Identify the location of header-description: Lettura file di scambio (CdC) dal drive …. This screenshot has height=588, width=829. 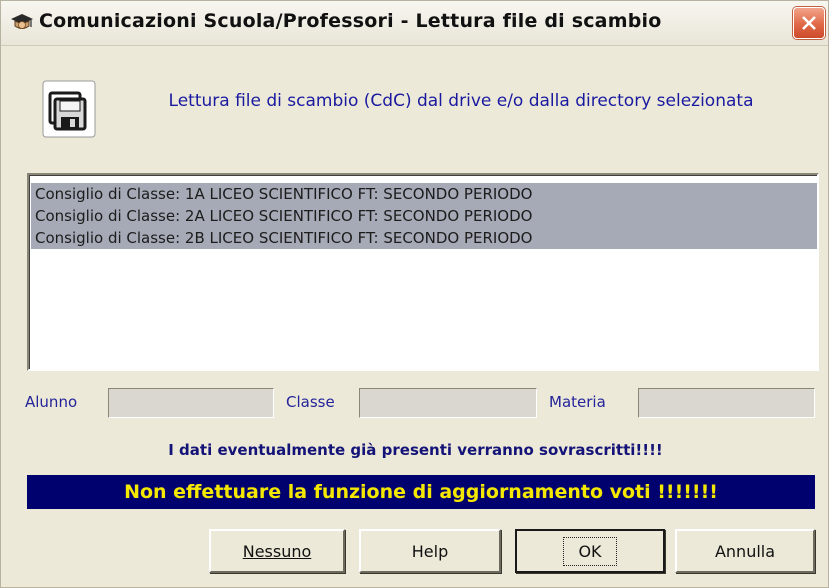
(461, 101).